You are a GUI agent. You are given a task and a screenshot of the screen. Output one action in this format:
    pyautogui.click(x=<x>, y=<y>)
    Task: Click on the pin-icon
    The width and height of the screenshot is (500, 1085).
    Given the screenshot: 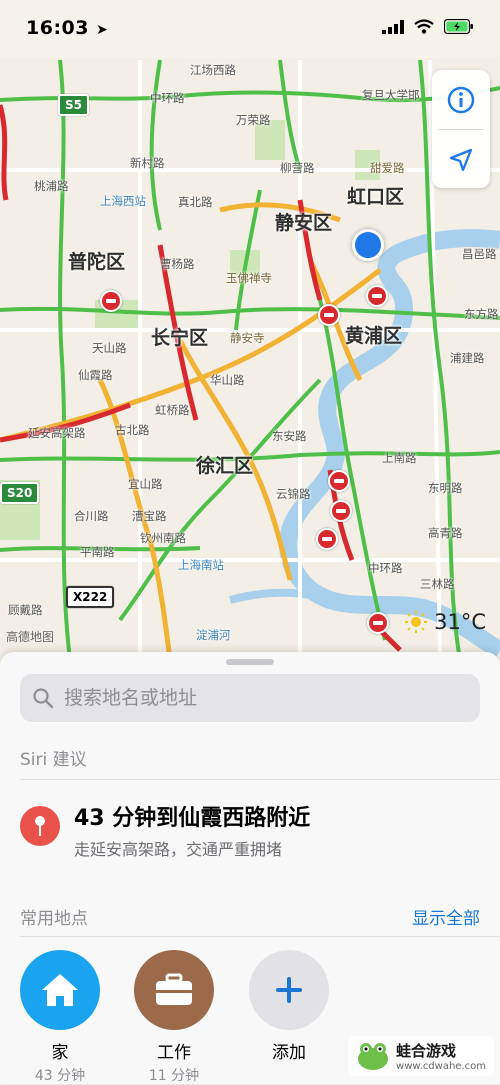 What is the action you would take?
    pyautogui.click(x=40, y=826)
    